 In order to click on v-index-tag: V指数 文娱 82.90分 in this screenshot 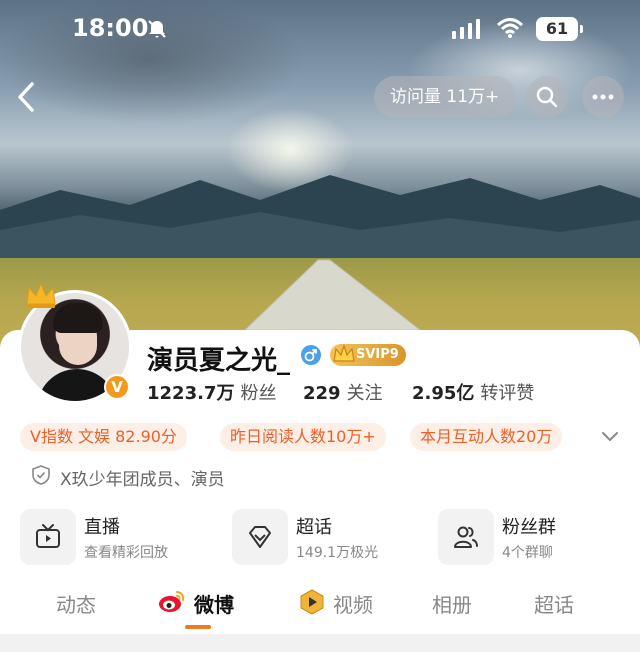, I will do `click(103, 437)`.